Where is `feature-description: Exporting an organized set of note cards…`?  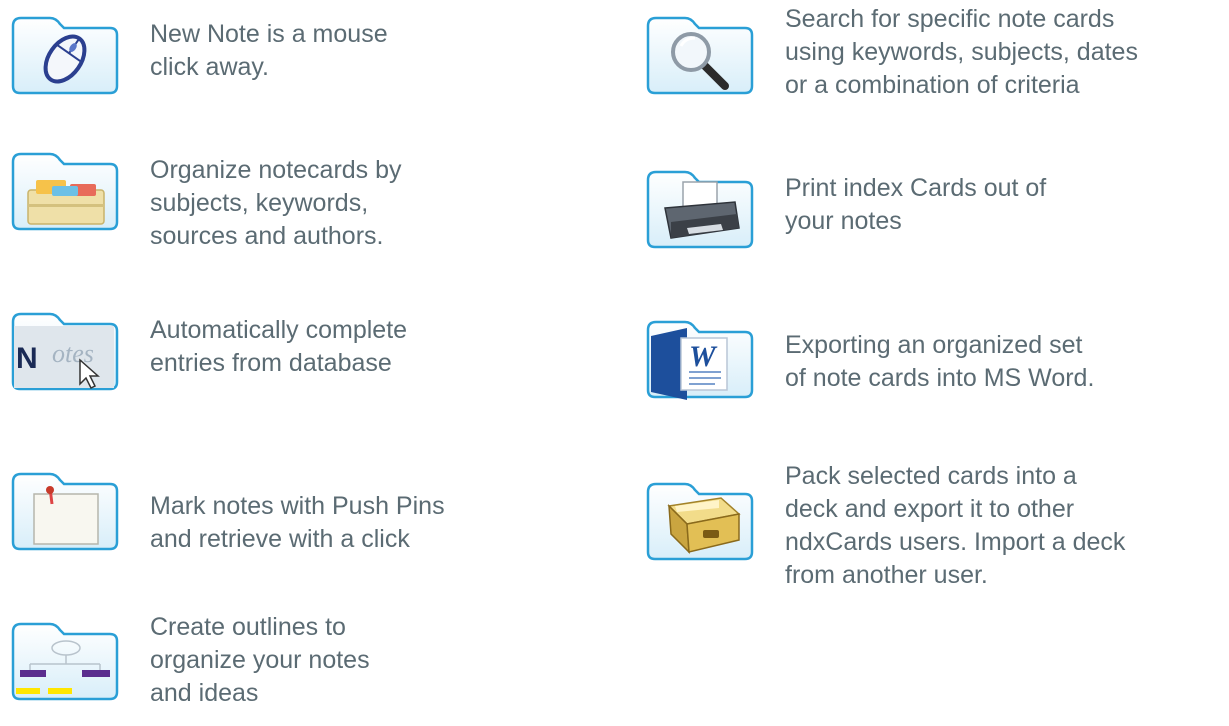
feature-description: Exporting an organized set of note cards… is located at coordinates (940, 361).